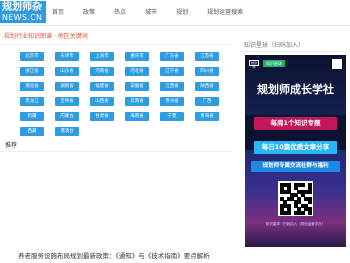 The image size is (350, 263). Describe the element at coordinates (67, 71) in the screenshot. I see `region-button: 山东省` at that location.